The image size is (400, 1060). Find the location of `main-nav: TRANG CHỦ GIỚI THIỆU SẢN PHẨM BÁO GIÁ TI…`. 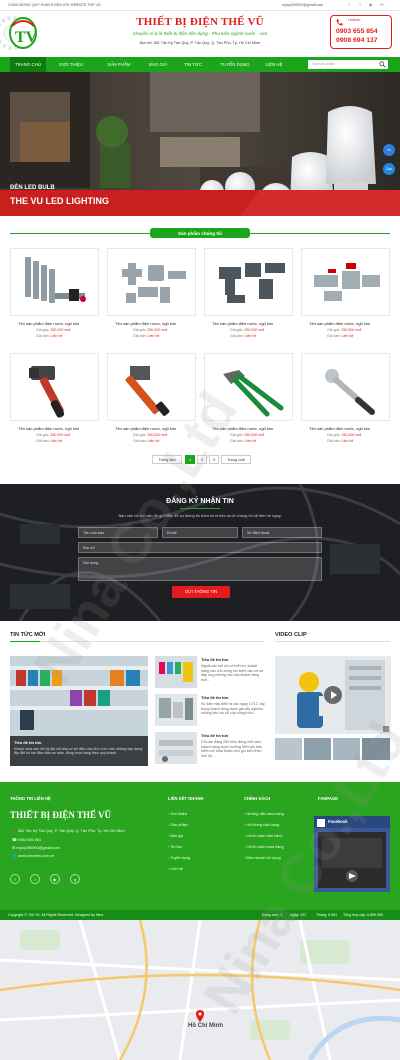

main-nav: TRANG CHỦ GIỚI THIỆU SẢN PHẨM BÁO GIÁ TI… is located at coordinates (200, 64).